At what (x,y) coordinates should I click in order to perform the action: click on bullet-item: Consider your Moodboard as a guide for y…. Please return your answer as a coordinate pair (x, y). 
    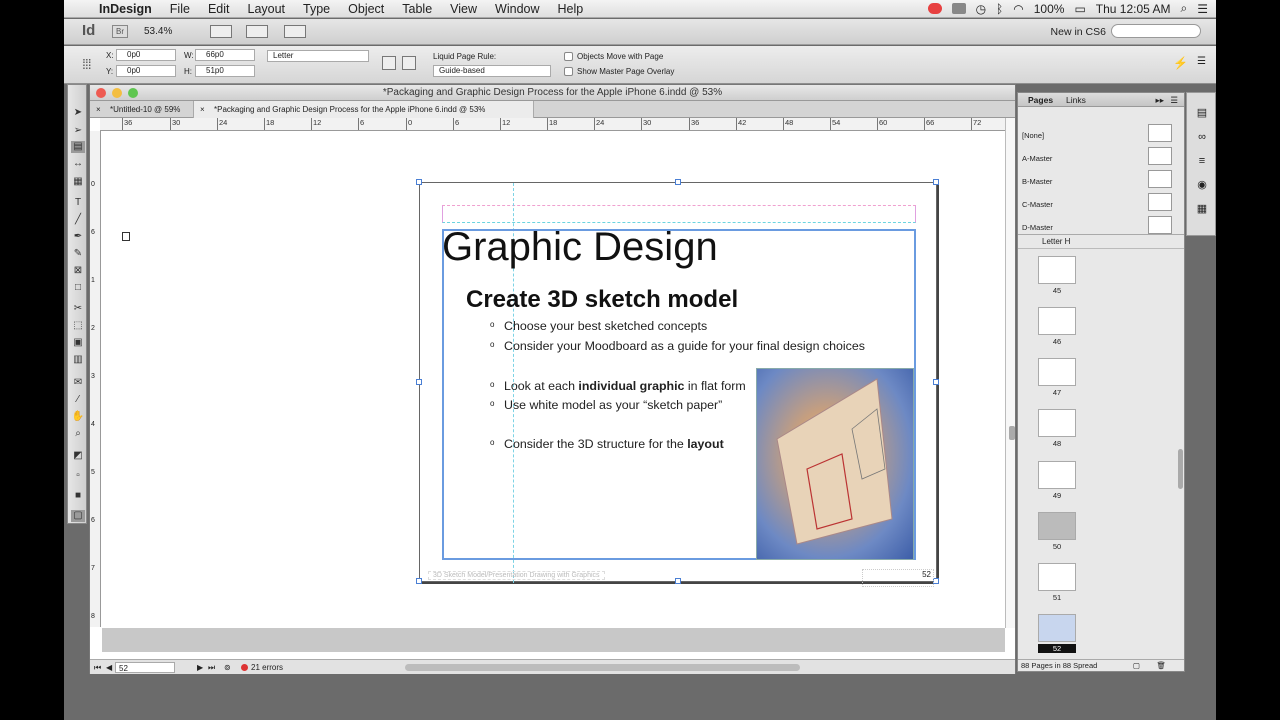
    Looking at the image, I should click on (677, 346).